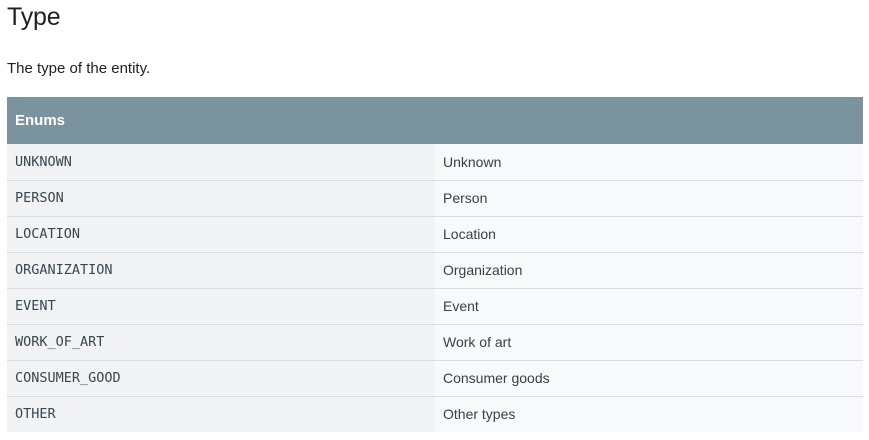 The height and width of the screenshot is (440, 869). Describe the element at coordinates (221, 234) in the screenshot. I see `enum-name: LOCATION` at that location.